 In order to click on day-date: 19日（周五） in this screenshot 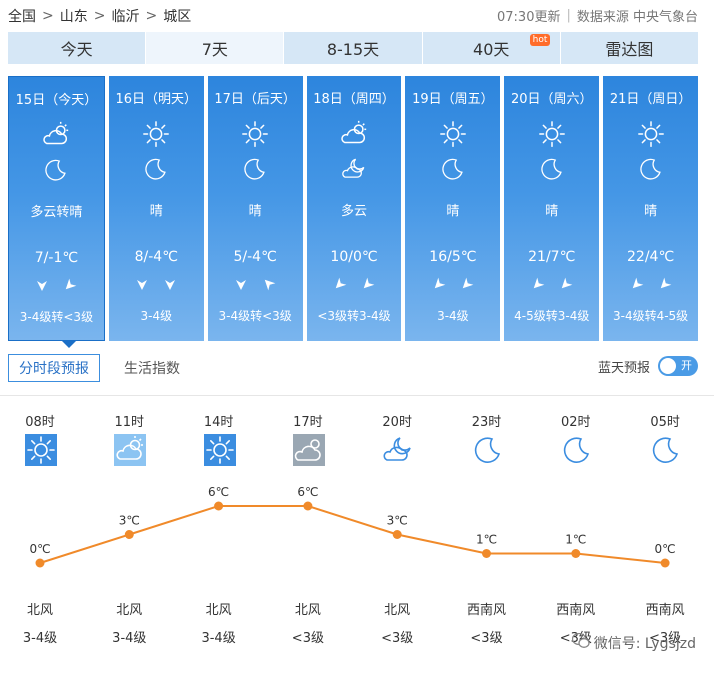, I will do `click(453, 99)`.